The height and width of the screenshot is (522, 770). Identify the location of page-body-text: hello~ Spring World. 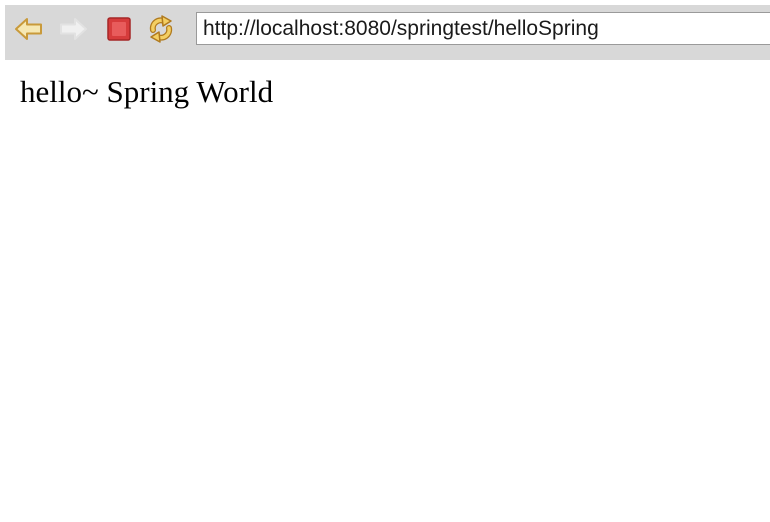
(147, 91).